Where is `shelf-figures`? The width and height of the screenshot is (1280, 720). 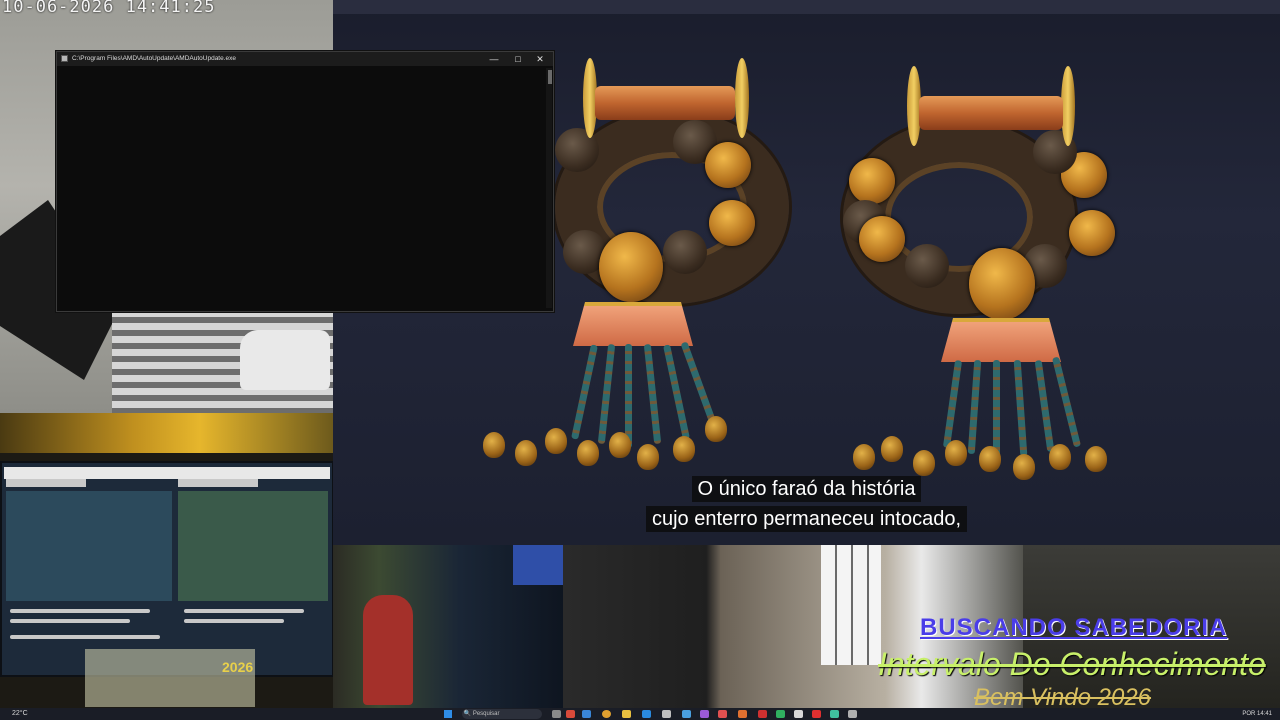
shelf-figures is located at coordinates (166, 433).